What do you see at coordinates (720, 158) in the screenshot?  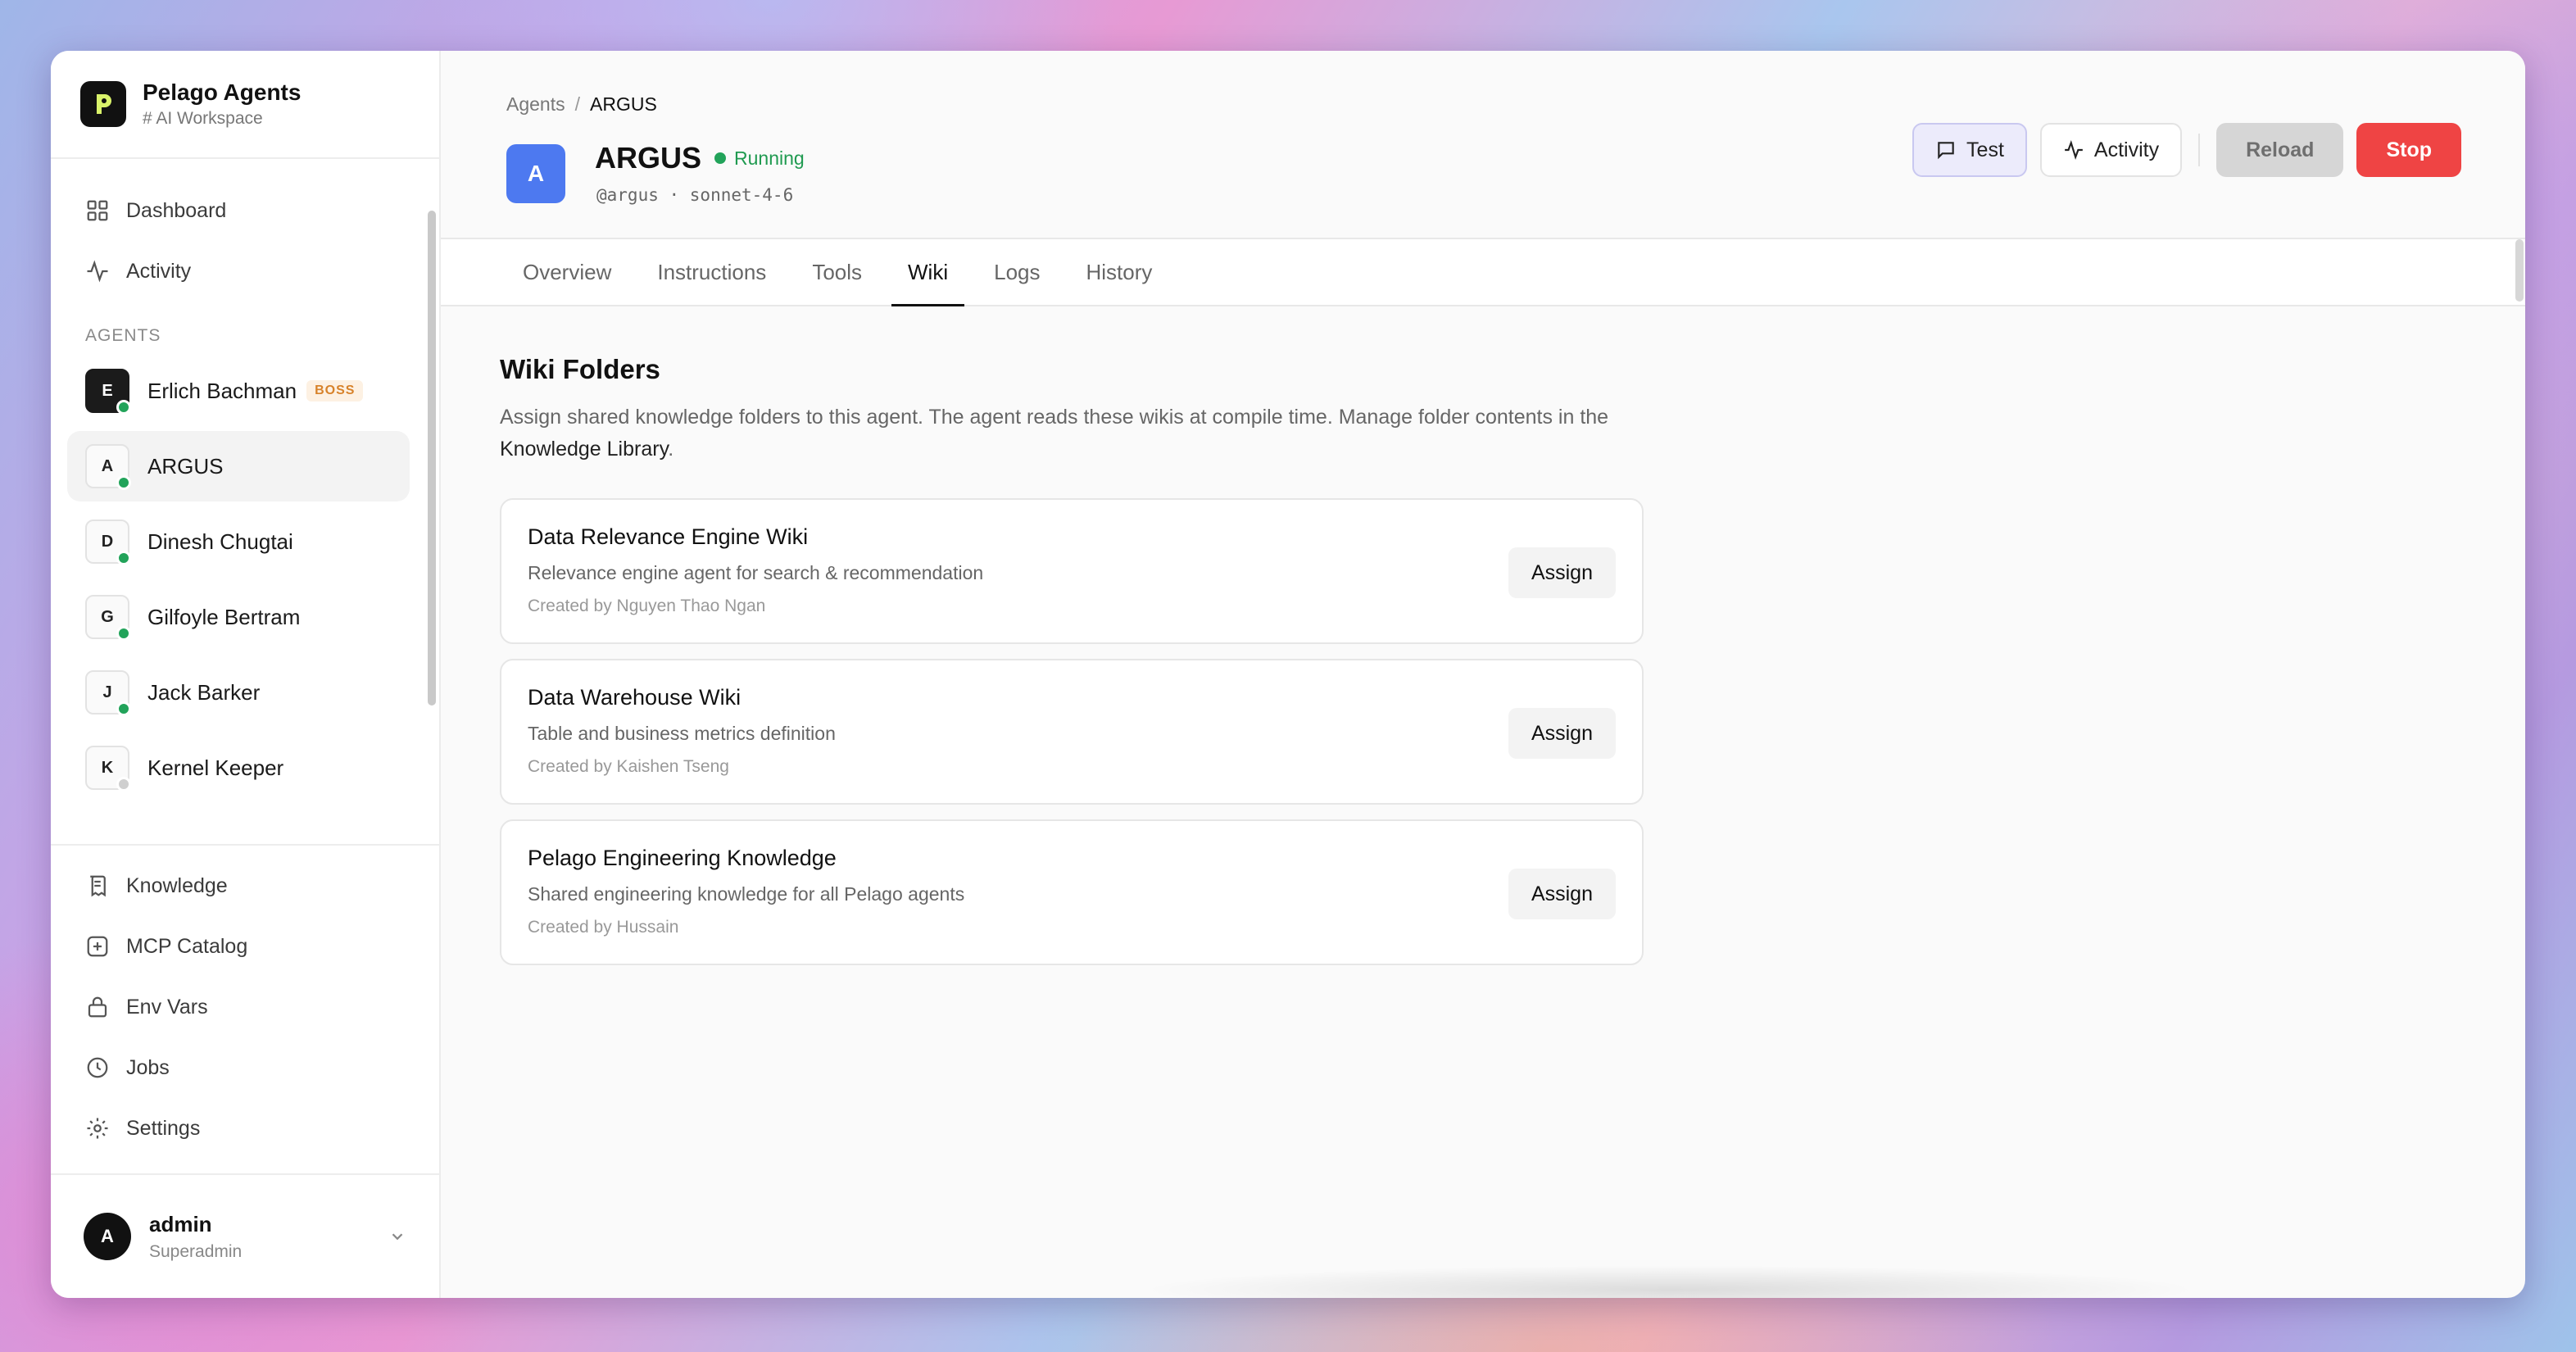 I see `running-dot-icon` at bounding box center [720, 158].